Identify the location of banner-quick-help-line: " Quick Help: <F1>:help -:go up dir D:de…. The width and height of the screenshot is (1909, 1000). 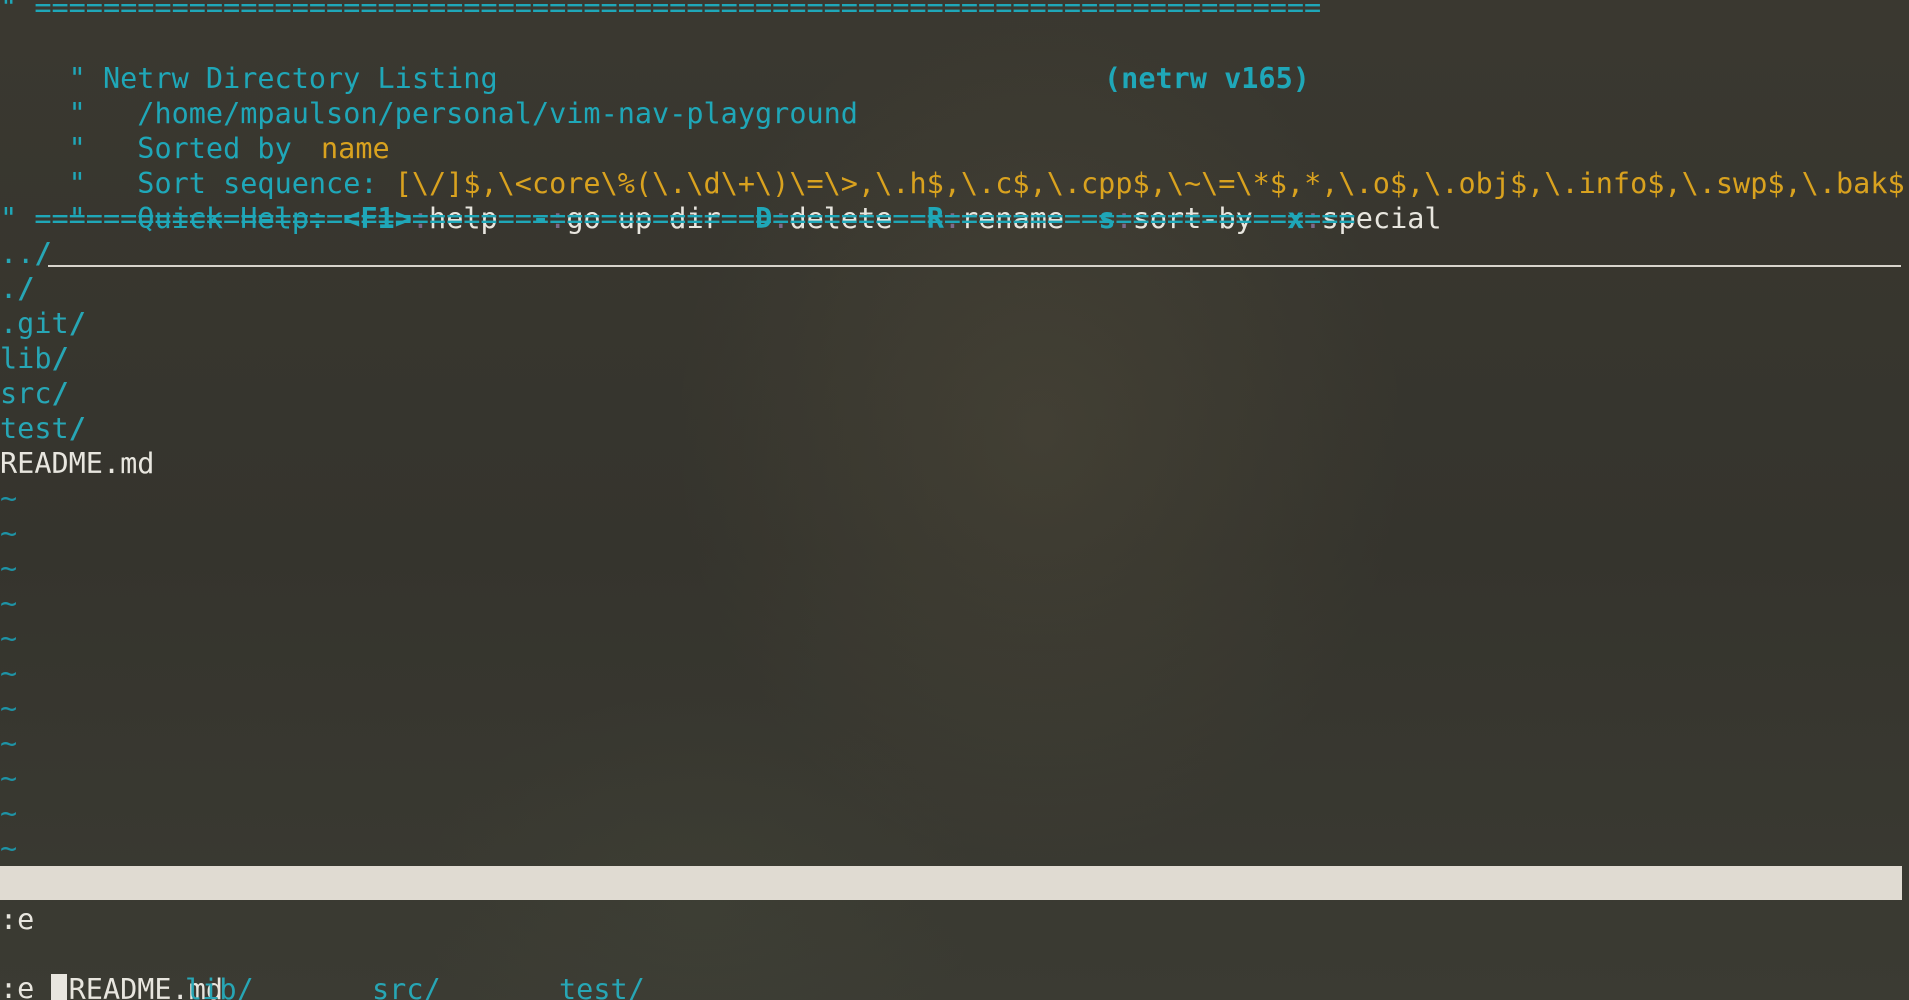
(755, 218).